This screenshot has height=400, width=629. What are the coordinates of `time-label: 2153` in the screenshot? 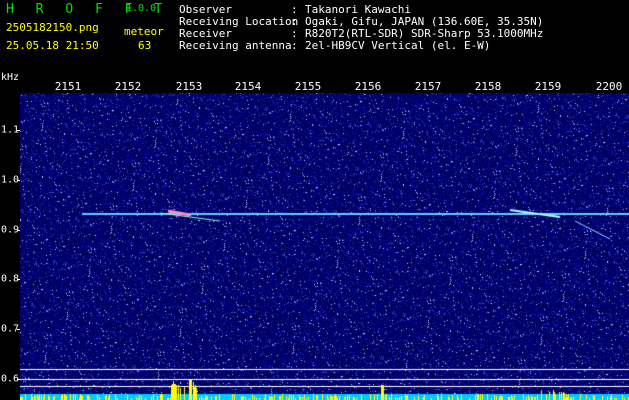 It's located at (189, 86).